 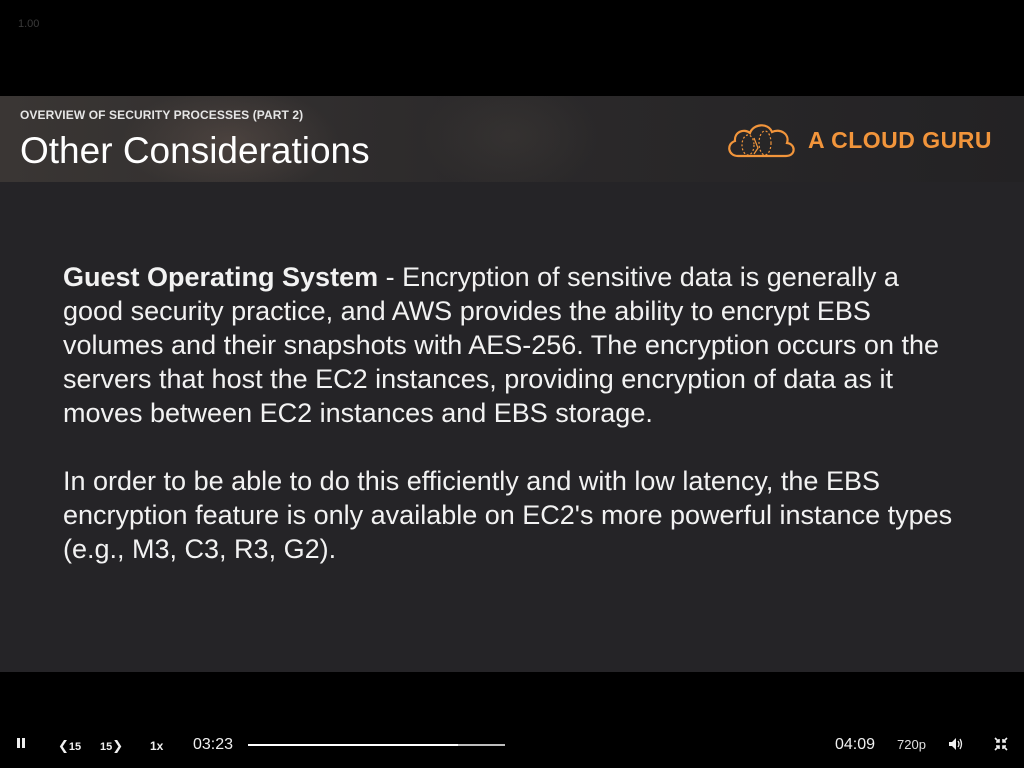 What do you see at coordinates (63, 745) in the screenshot?
I see `chevron-left-icon: ❮` at bounding box center [63, 745].